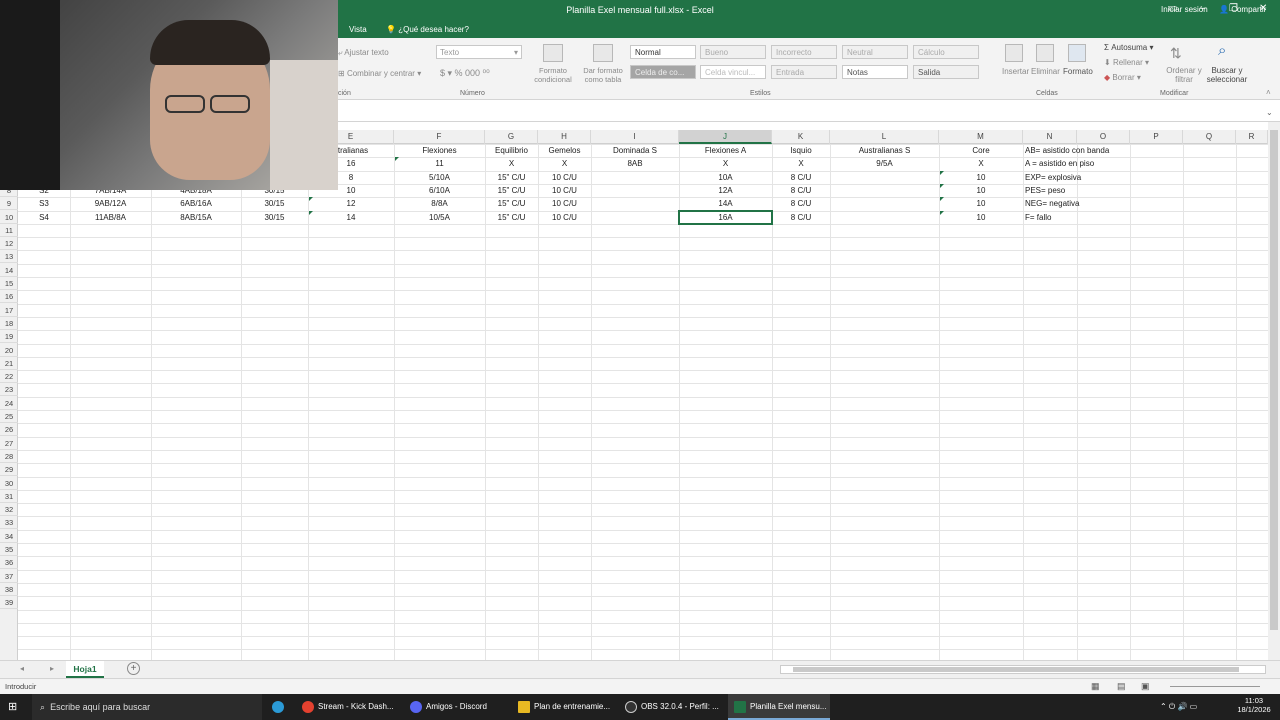 The image size is (1280, 720). Describe the element at coordinates (511, 150) in the screenshot. I see `cell-g-0: Equilibrio` at that location.